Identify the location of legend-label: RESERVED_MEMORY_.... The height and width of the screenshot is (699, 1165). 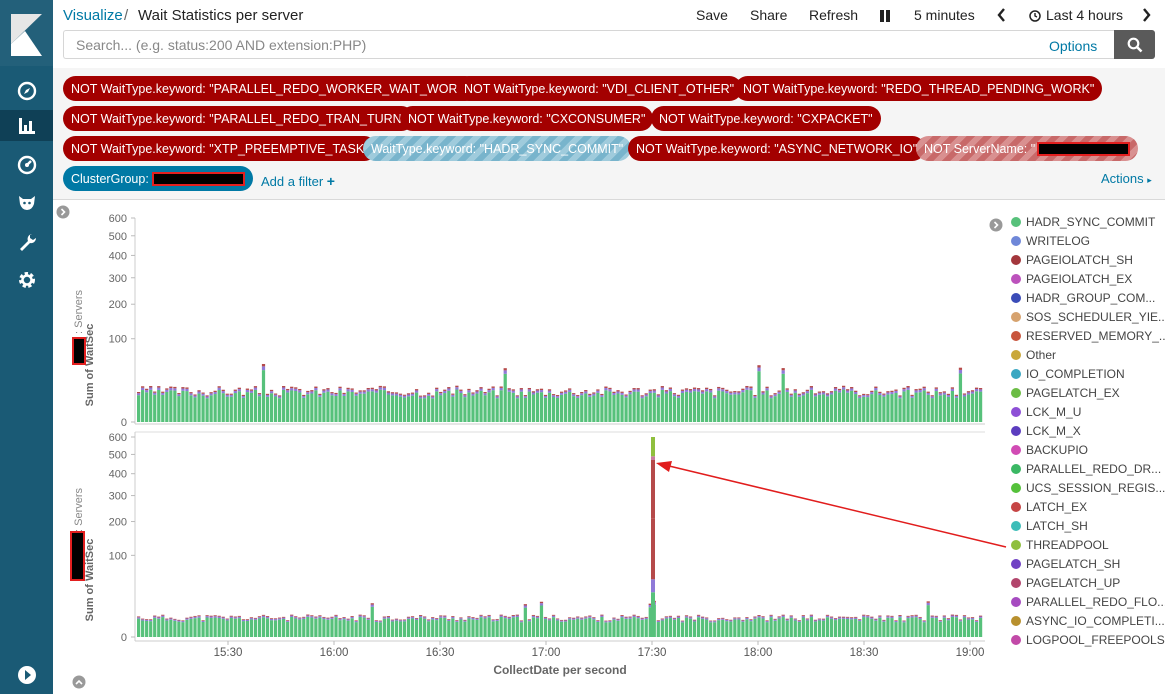
(1095, 336).